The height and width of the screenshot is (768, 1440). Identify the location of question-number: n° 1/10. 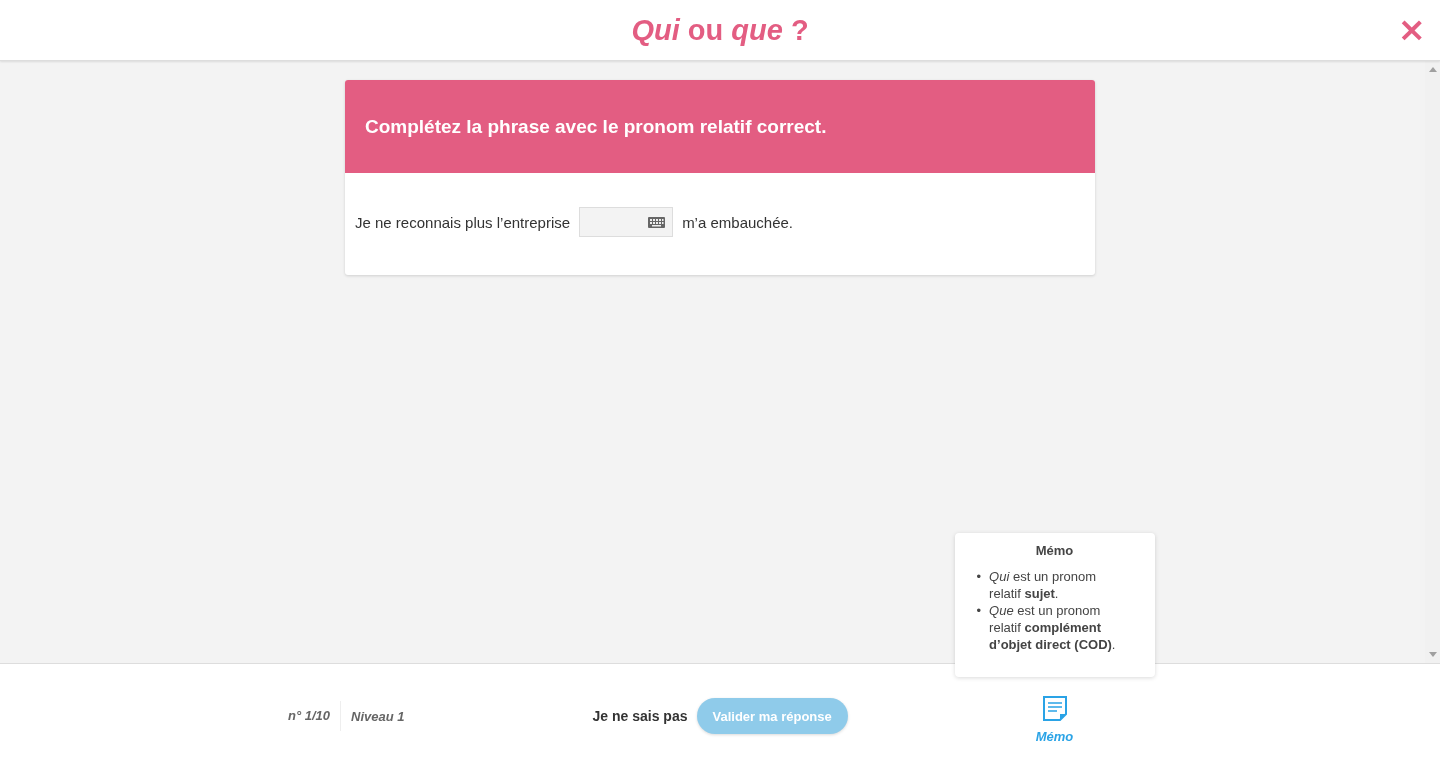
(315, 716).